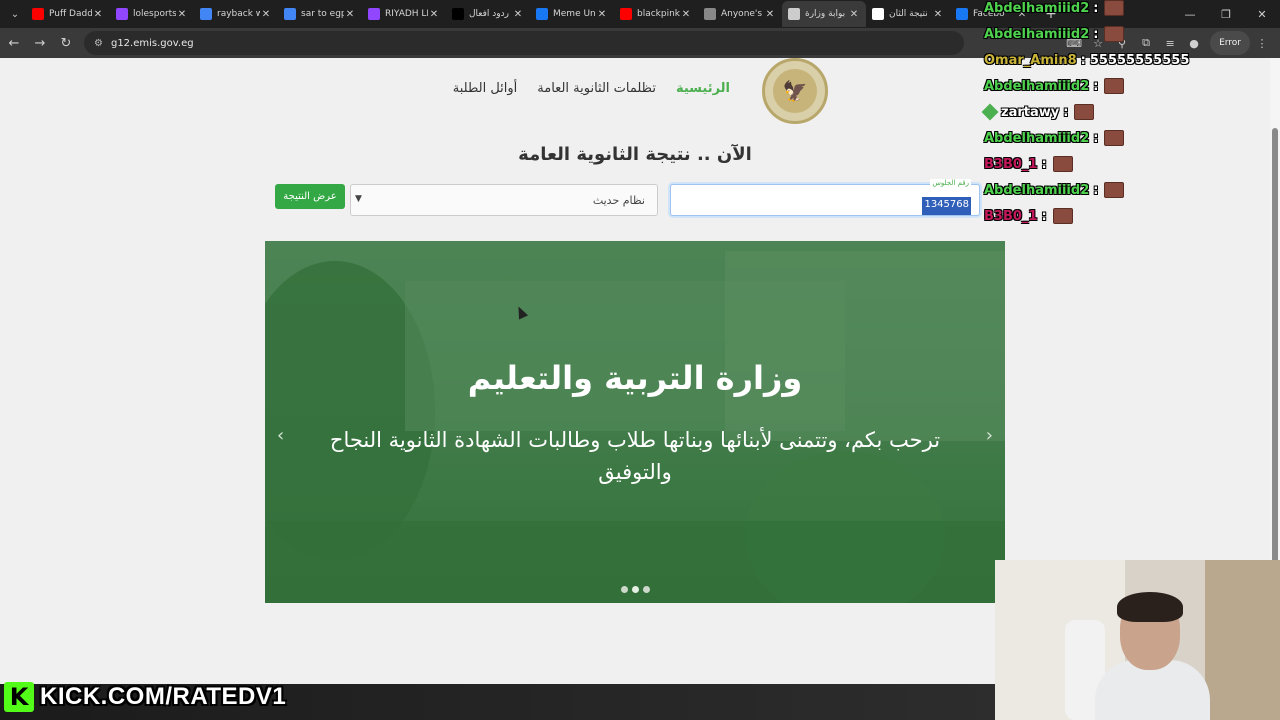 Image resolution: width=1280 pixels, height=720 pixels. I want to click on seat-number-label: رقم الجلوس, so click(950, 183).